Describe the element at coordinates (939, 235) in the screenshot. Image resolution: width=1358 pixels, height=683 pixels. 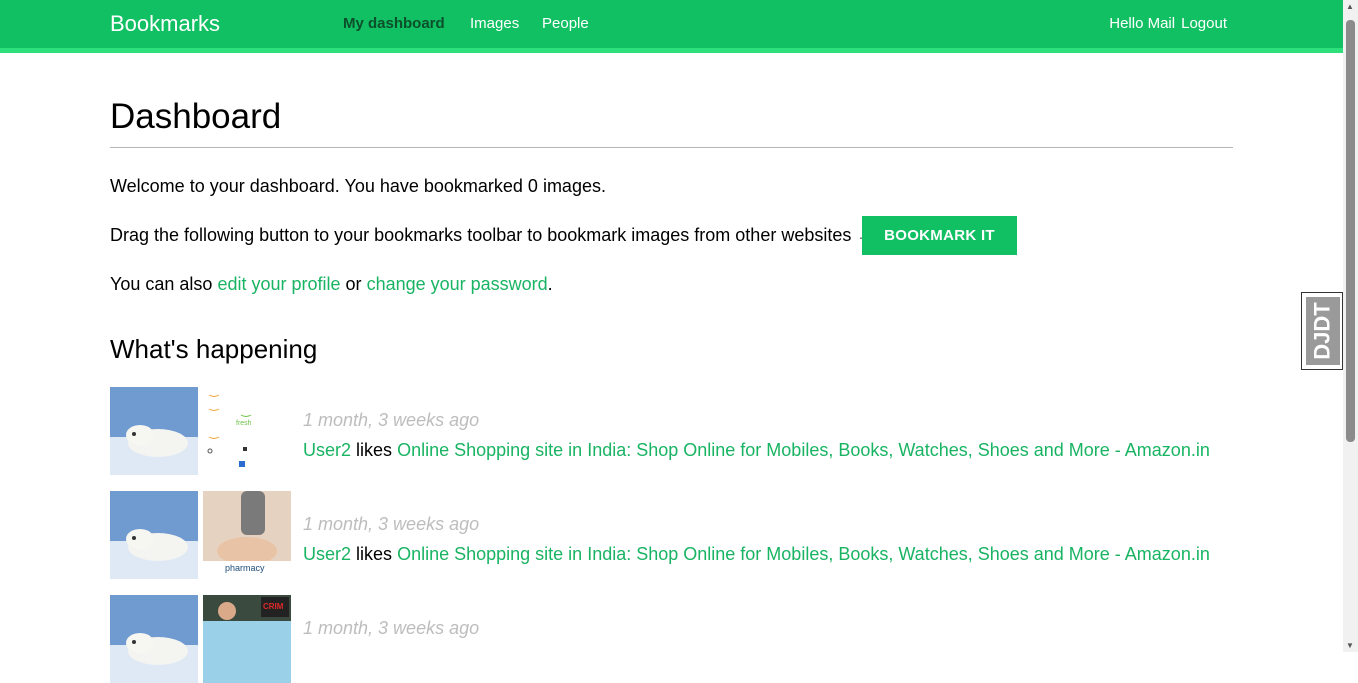
I see `bookmark-it-button: BOOKMARK IT` at that location.